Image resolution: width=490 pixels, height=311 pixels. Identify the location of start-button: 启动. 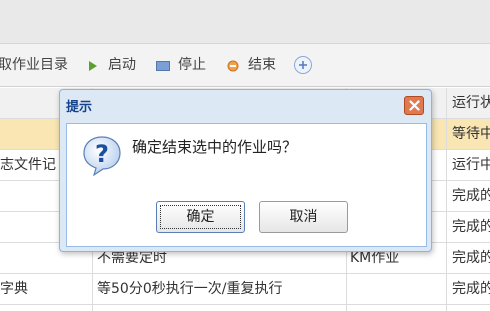
(114, 65).